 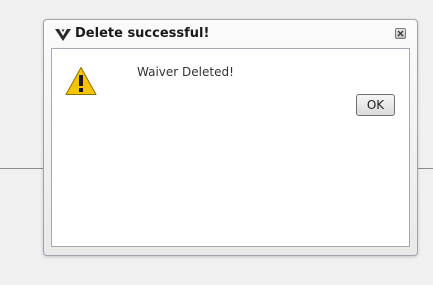 What do you see at coordinates (375, 105) in the screenshot?
I see `ok-button: OK` at bounding box center [375, 105].